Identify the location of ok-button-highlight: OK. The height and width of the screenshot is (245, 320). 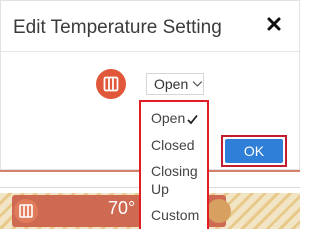
(254, 151).